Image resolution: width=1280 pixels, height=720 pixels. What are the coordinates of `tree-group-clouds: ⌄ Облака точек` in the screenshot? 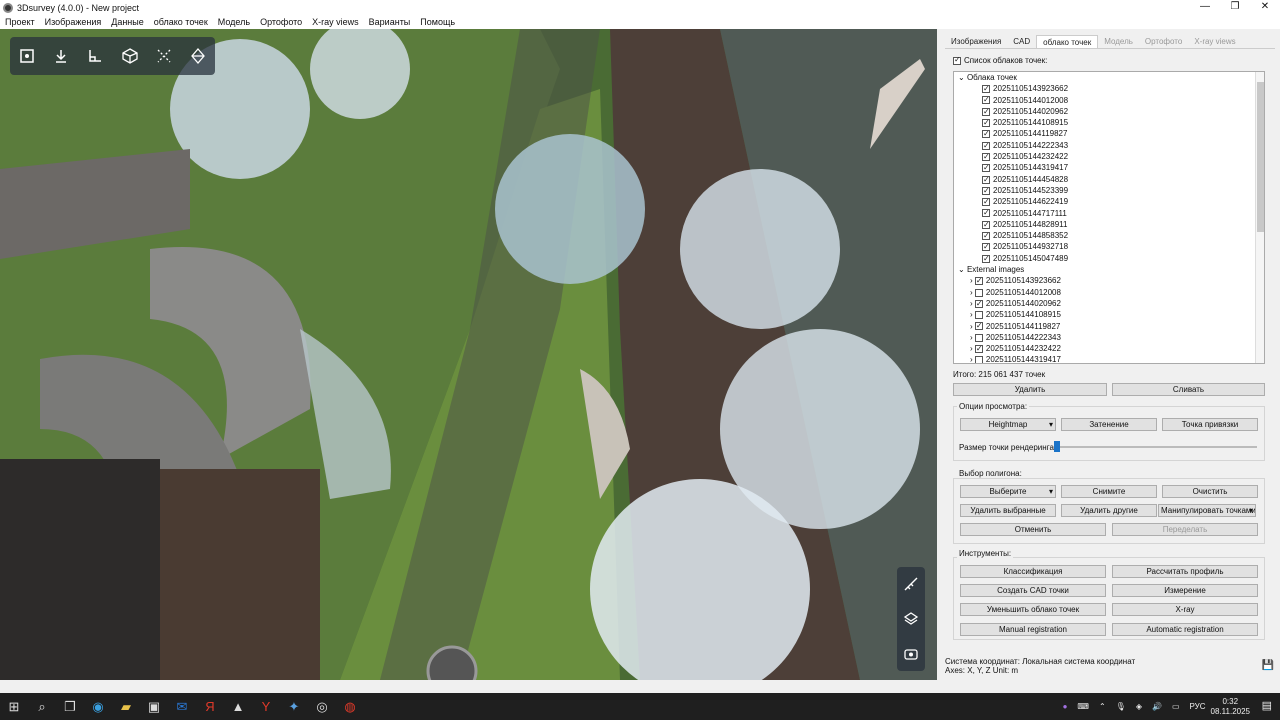 It's located at (1109, 77).